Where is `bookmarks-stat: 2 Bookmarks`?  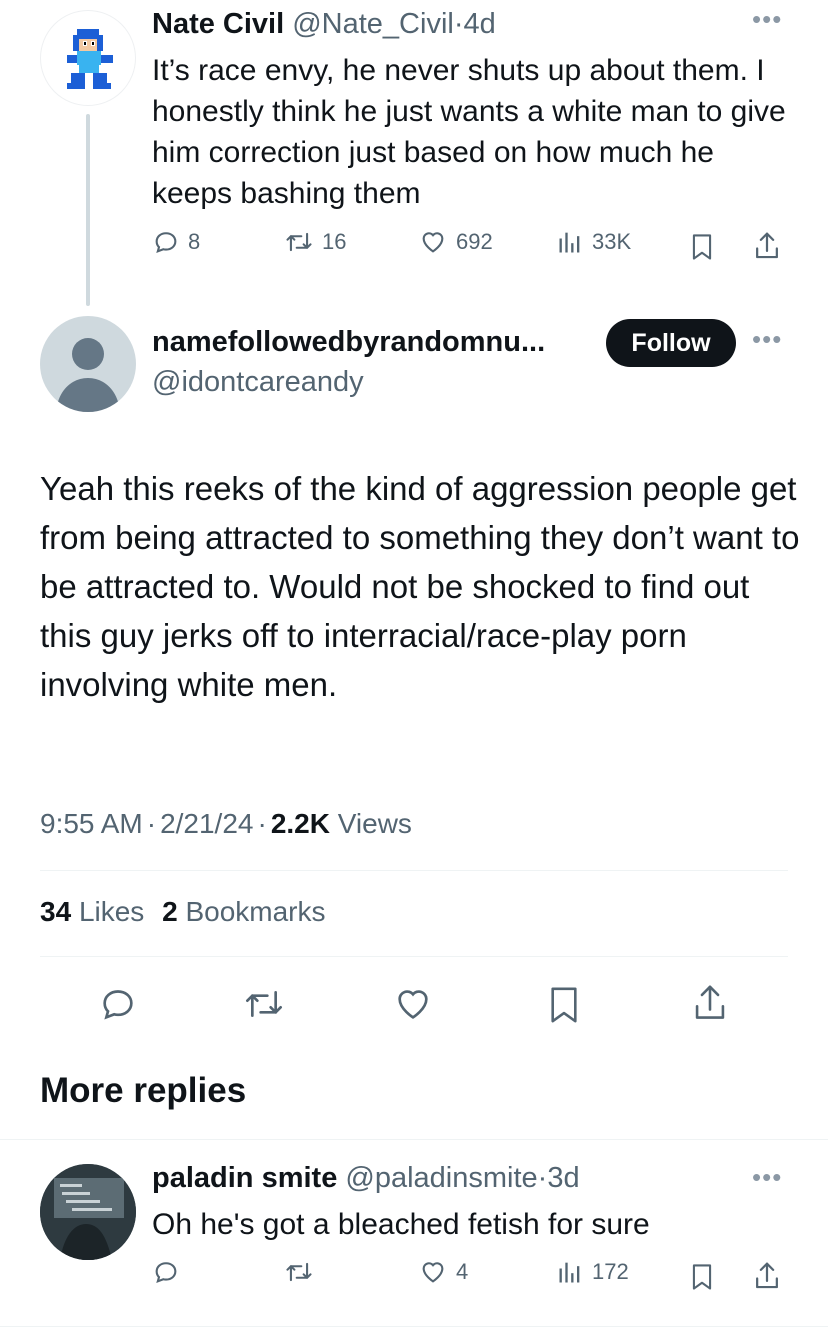 bookmarks-stat: 2 Bookmarks is located at coordinates (243, 911).